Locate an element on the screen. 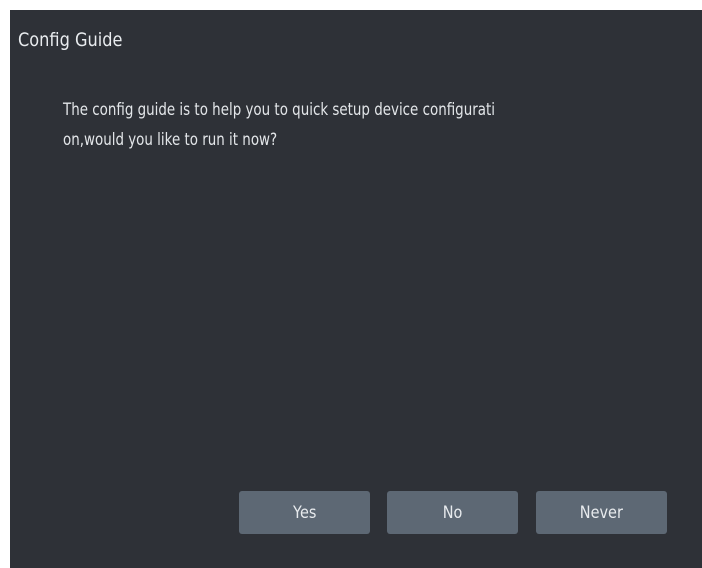 Image resolution: width=702 pixels, height=568 pixels. yes-button-label: Yes is located at coordinates (304, 512).